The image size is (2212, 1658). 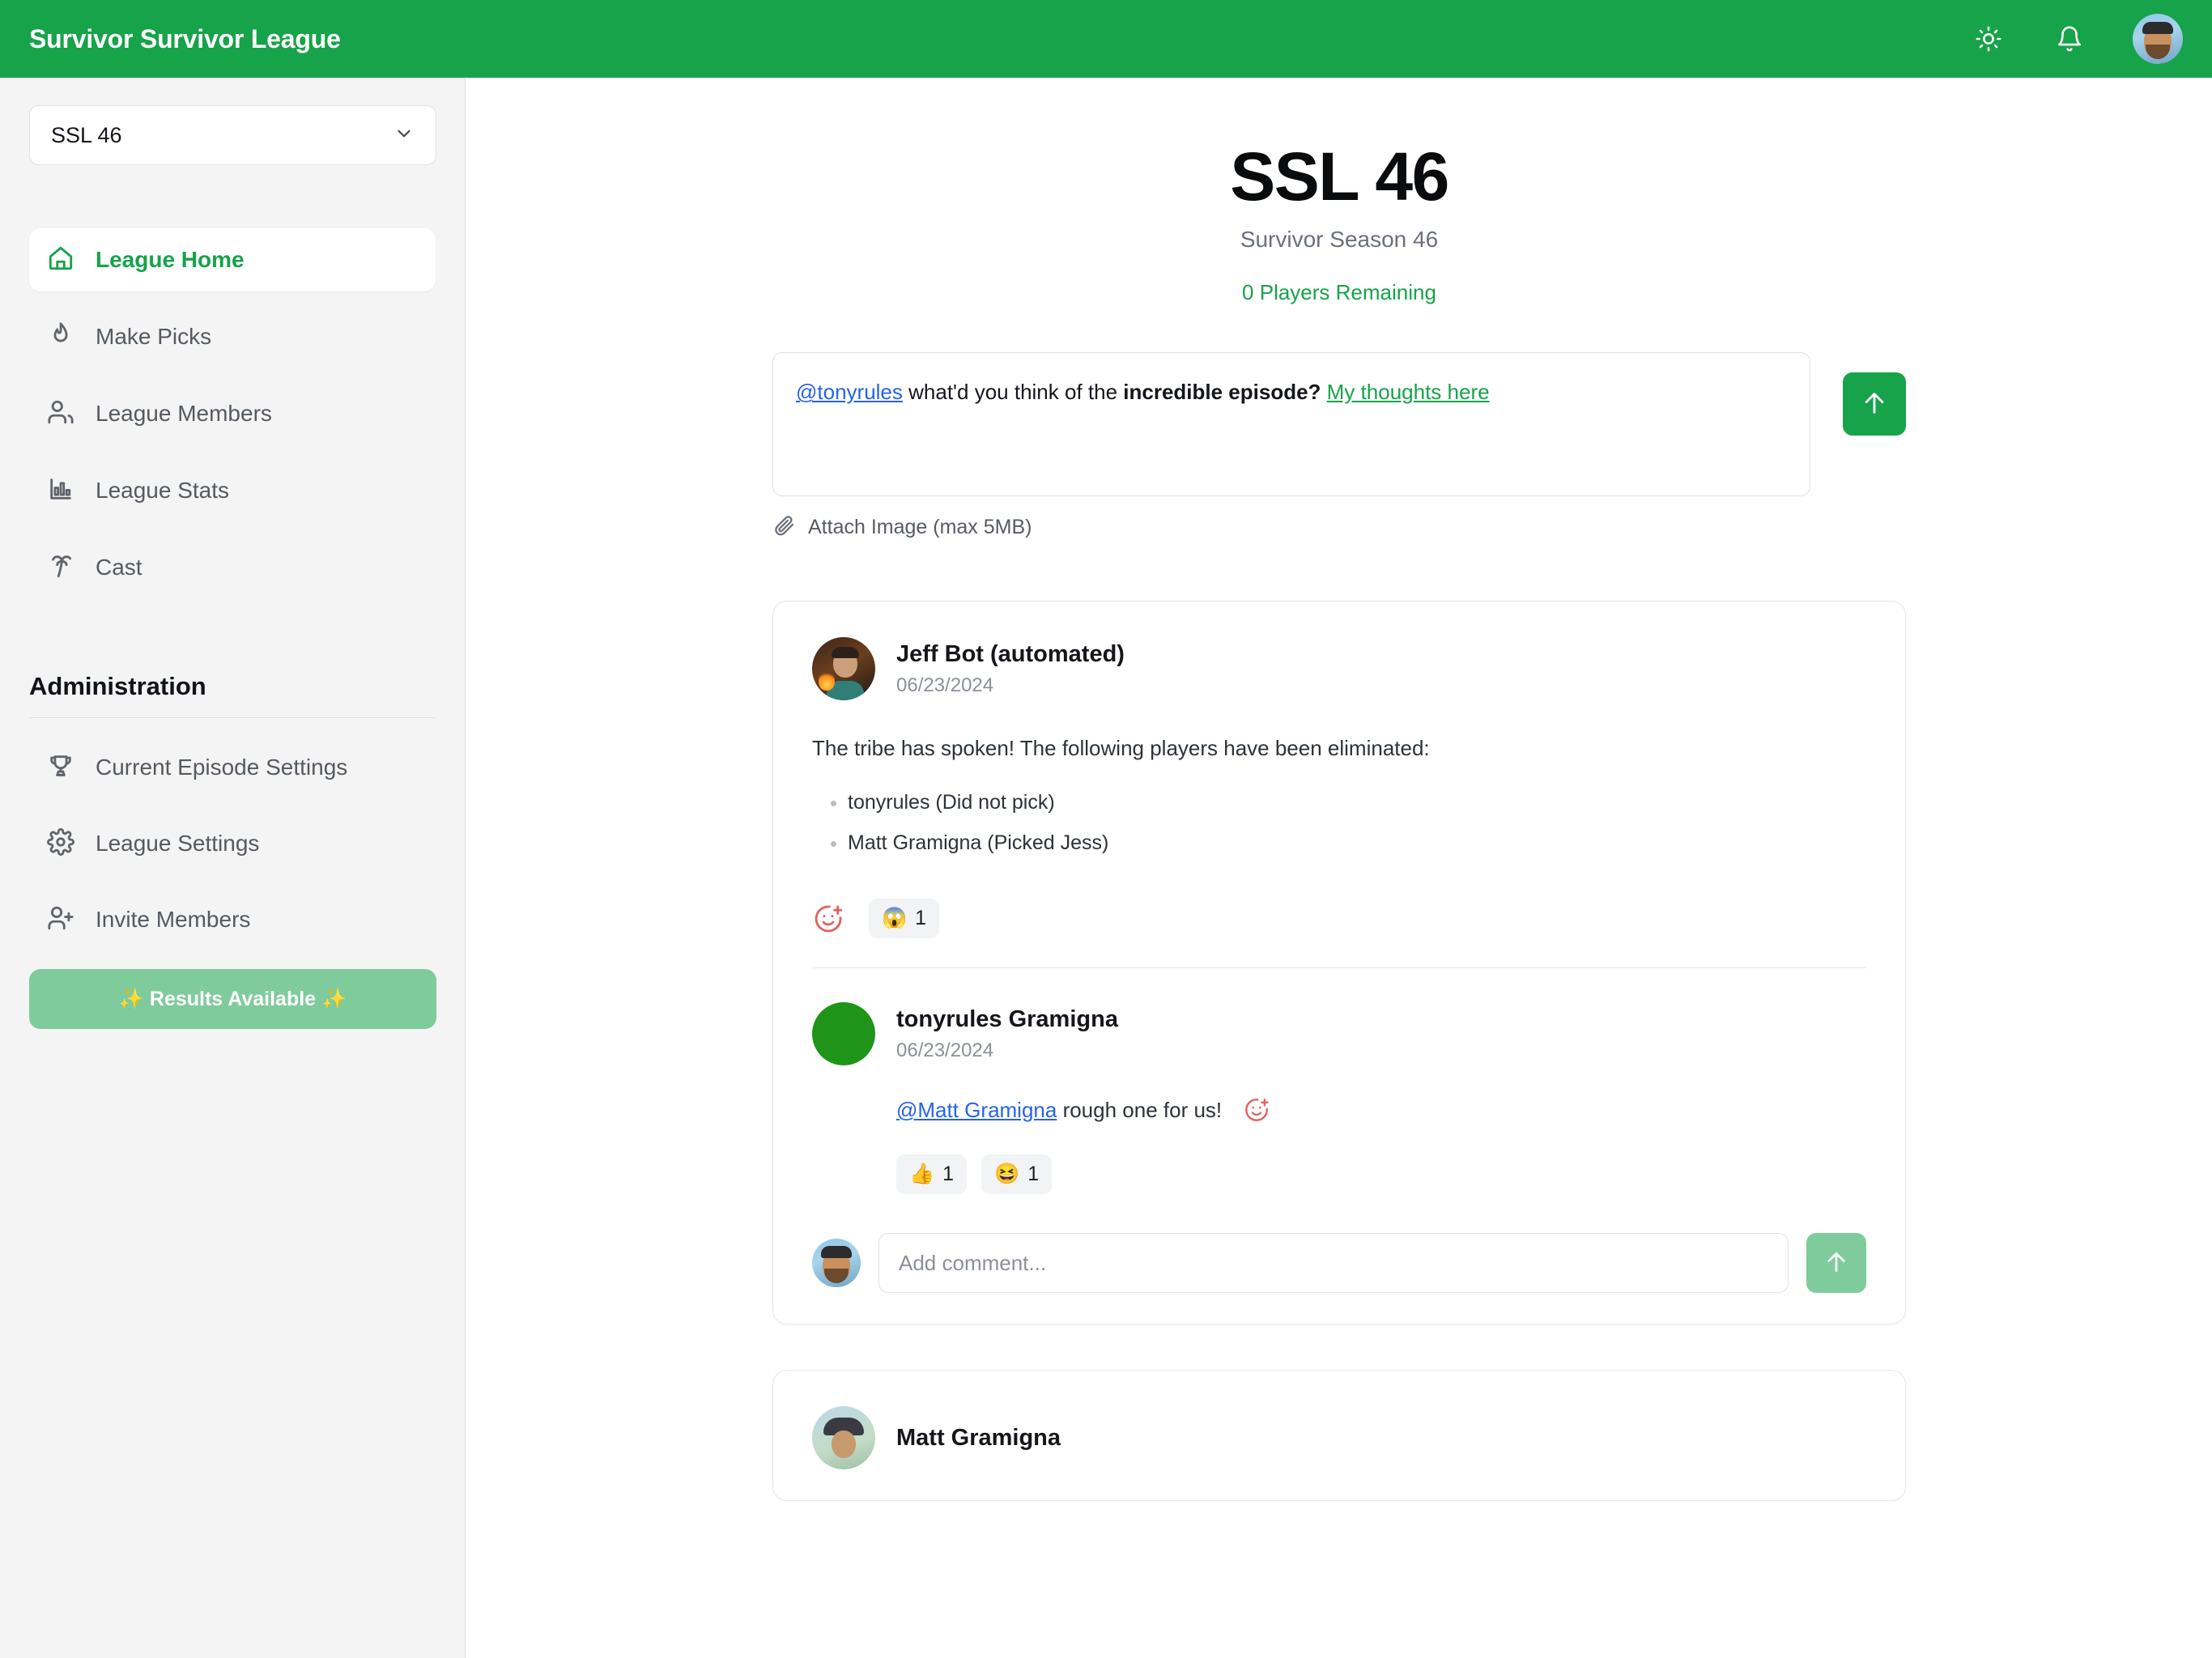 What do you see at coordinates (178, 843) in the screenshot?
I see `sidebar-item-label: League Settings` at bounding box center [178, 843].